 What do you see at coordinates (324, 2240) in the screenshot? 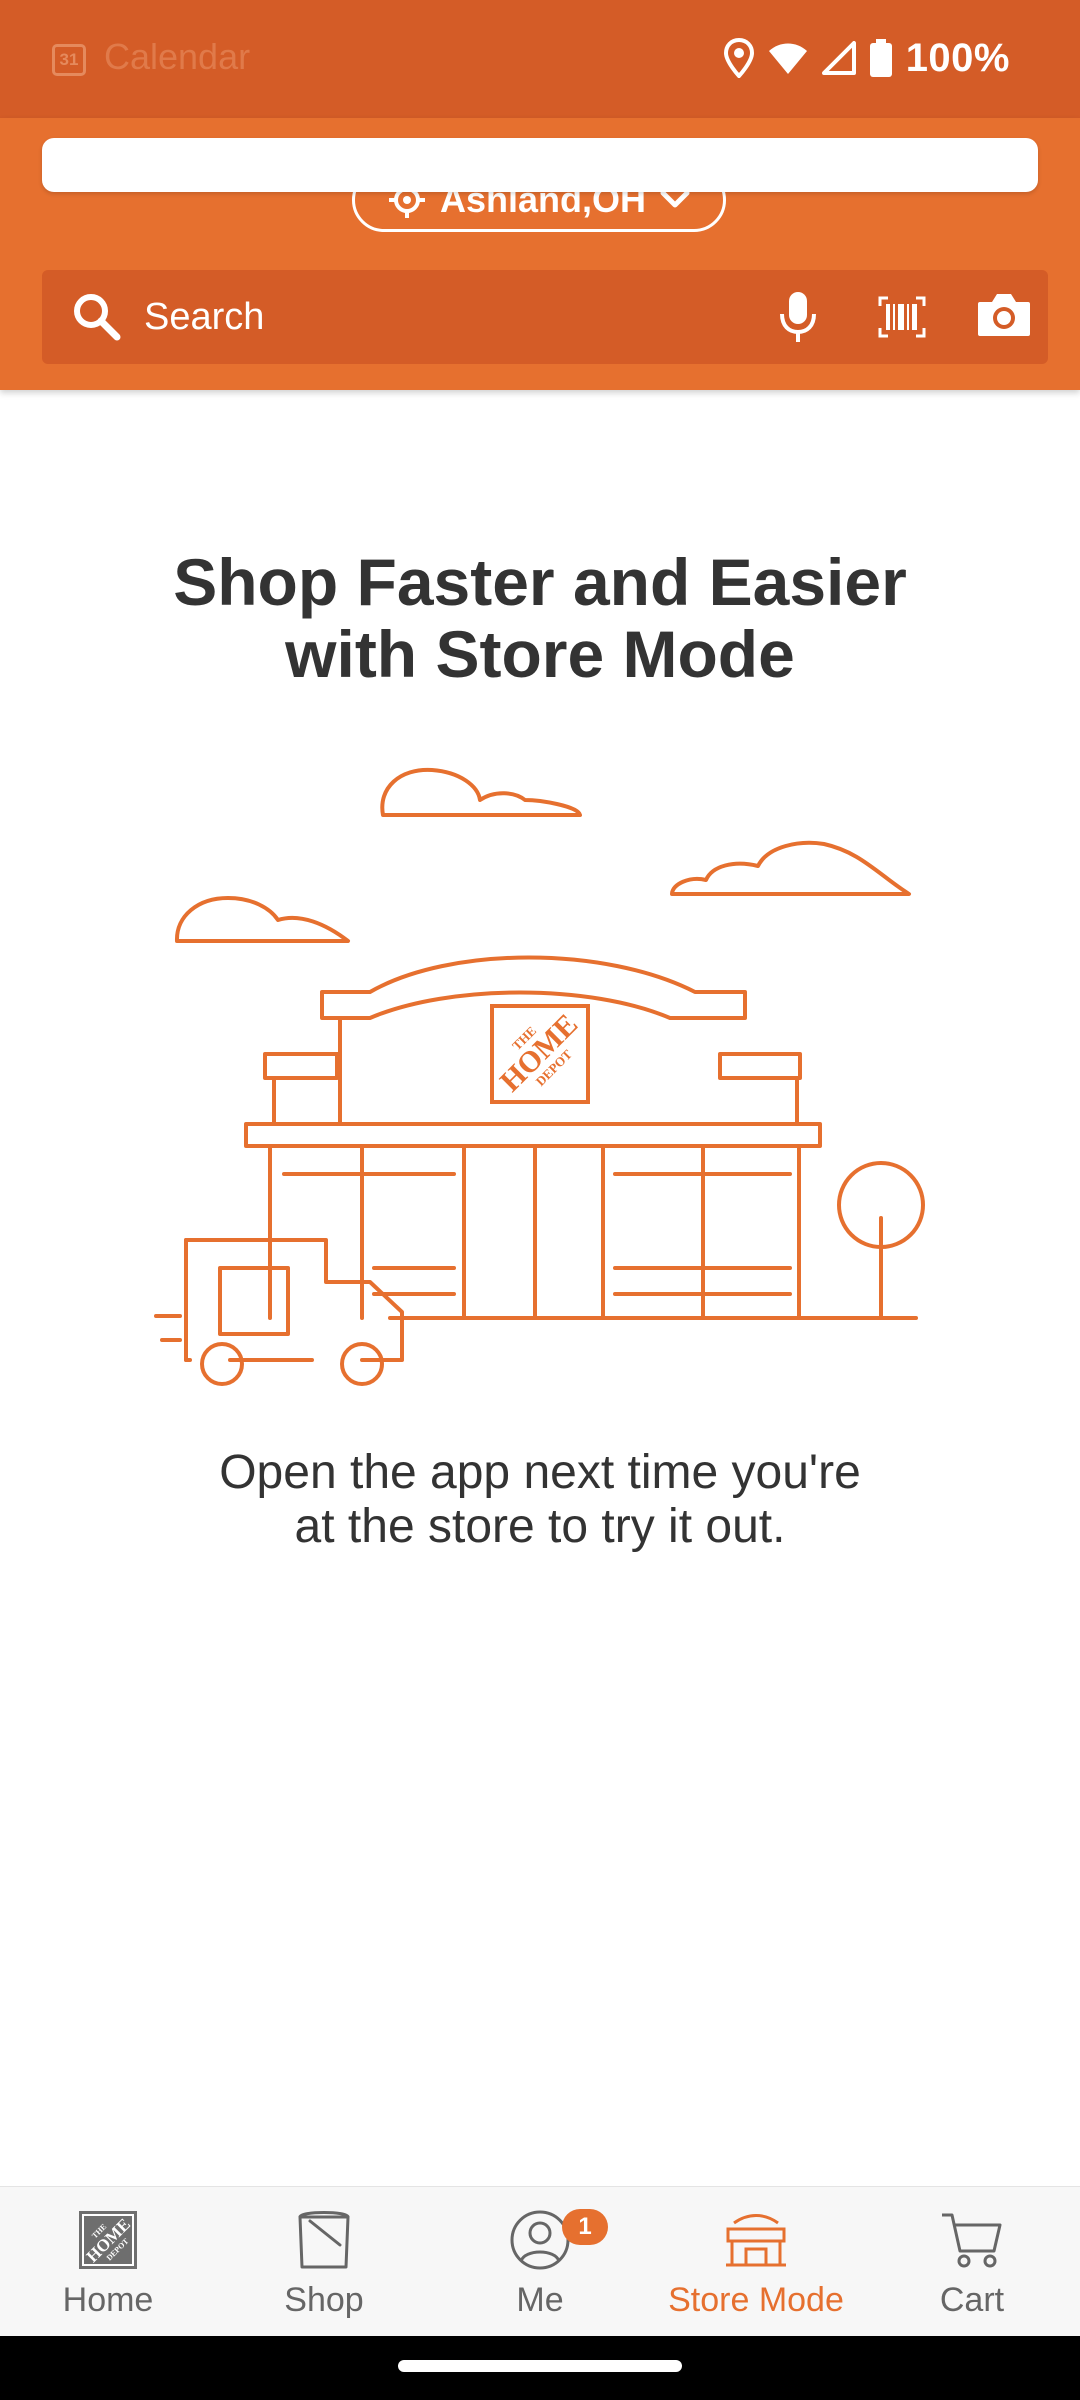
I see `bucket-icon` at bounding box center [324, 2240].